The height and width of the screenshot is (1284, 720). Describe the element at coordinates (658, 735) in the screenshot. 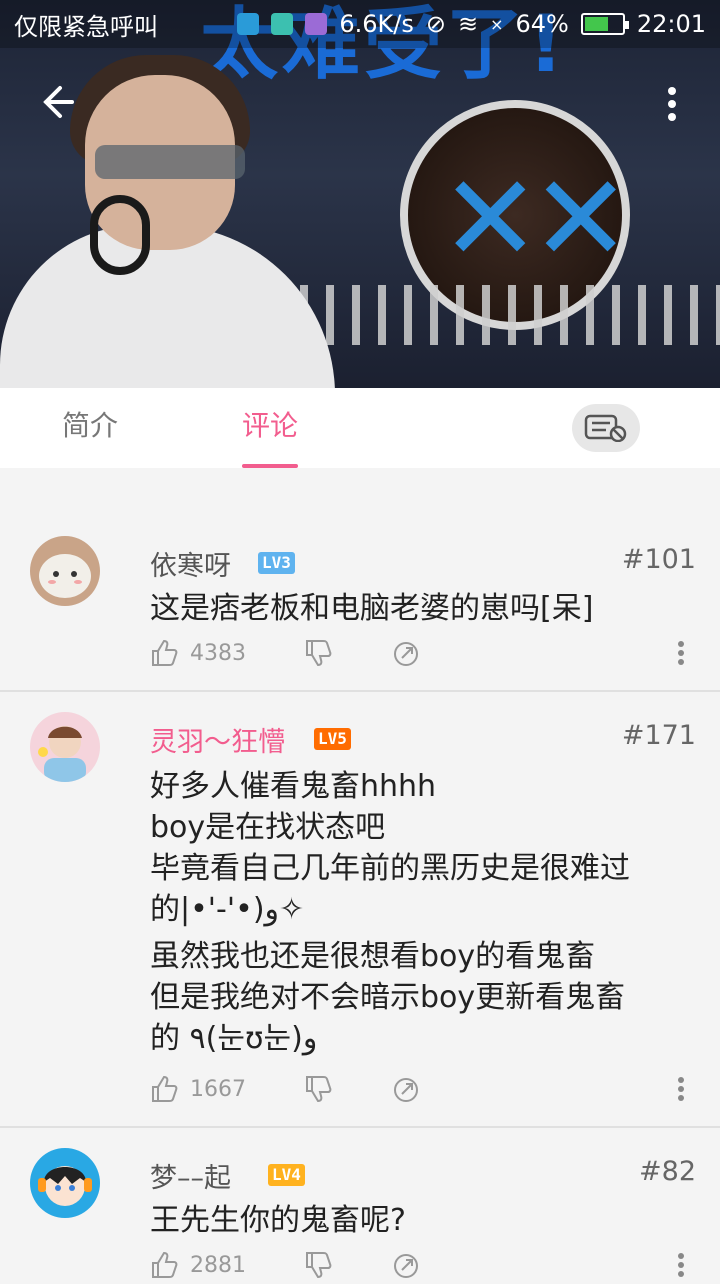

I see `comment-floor-number: #171` at that location.